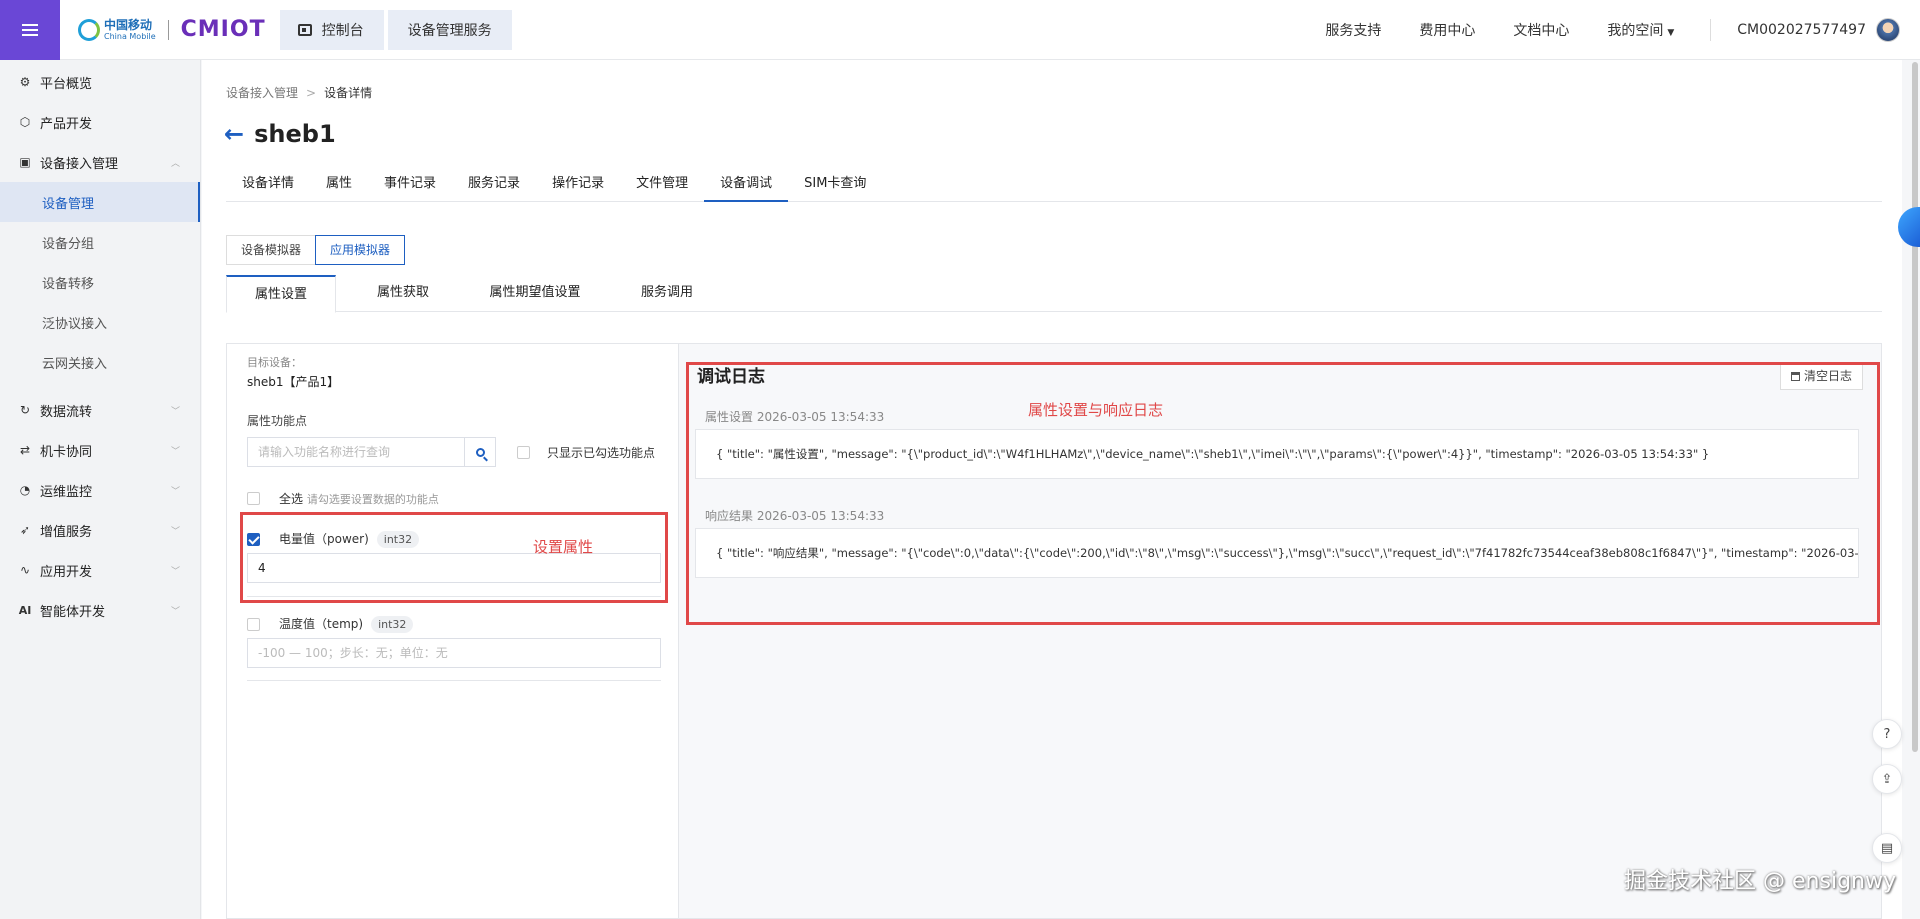 Image resolution: width=1920 pixels, height=919 pixels. I want to click on china-mobile-logo: 中国移动 China Mobile, so click(117, 29).